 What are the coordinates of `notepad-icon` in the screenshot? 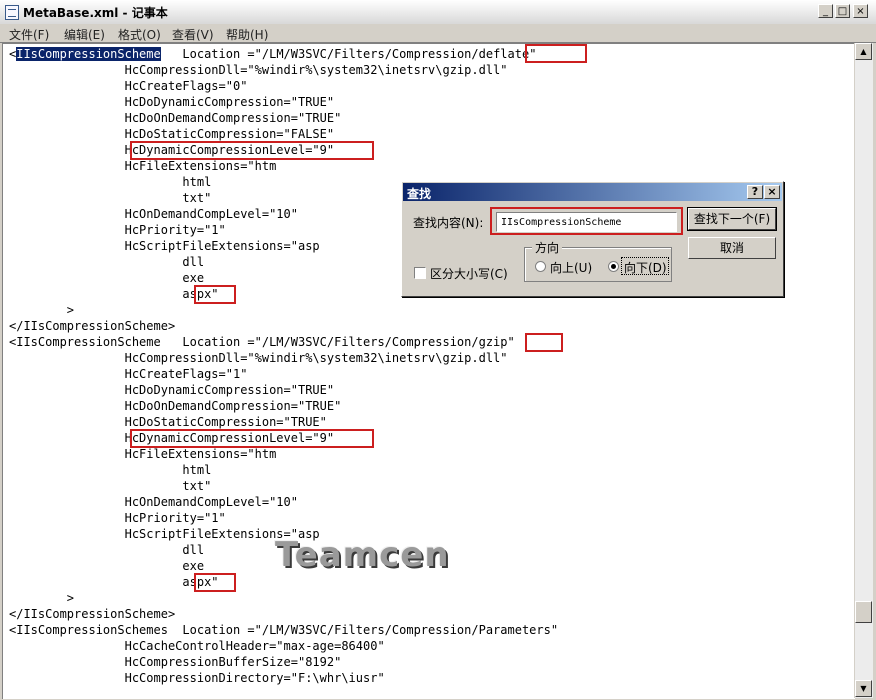 It's located at (12, 12).